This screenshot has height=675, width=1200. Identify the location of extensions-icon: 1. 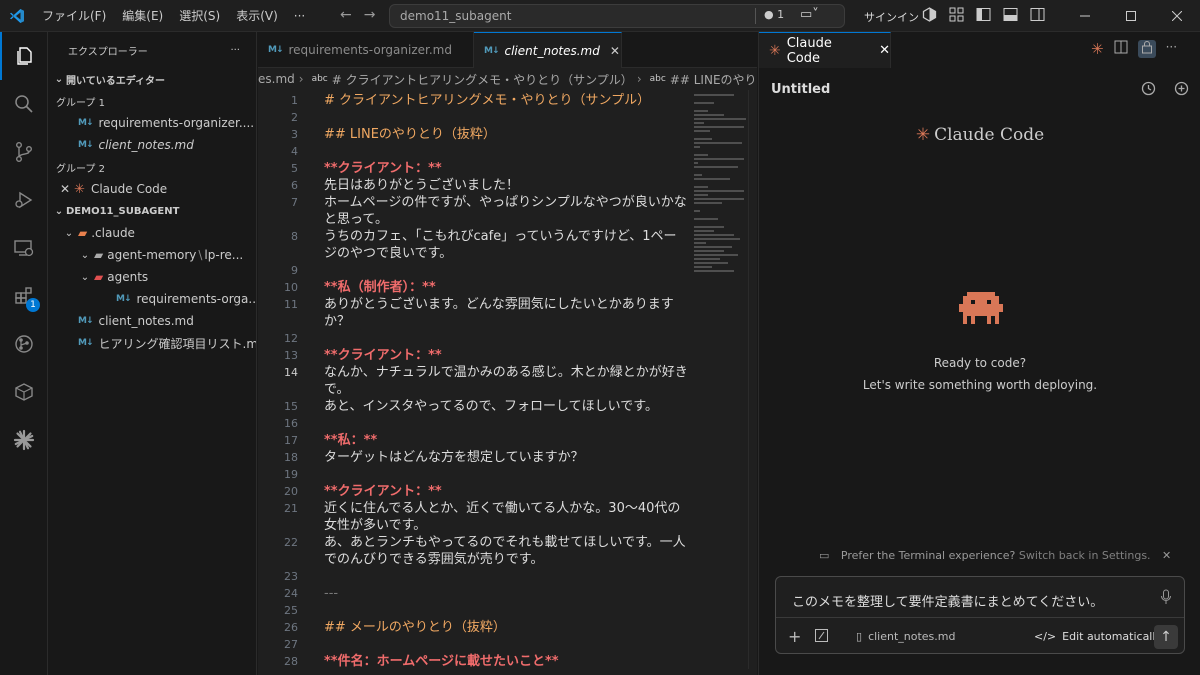
(24, 296).